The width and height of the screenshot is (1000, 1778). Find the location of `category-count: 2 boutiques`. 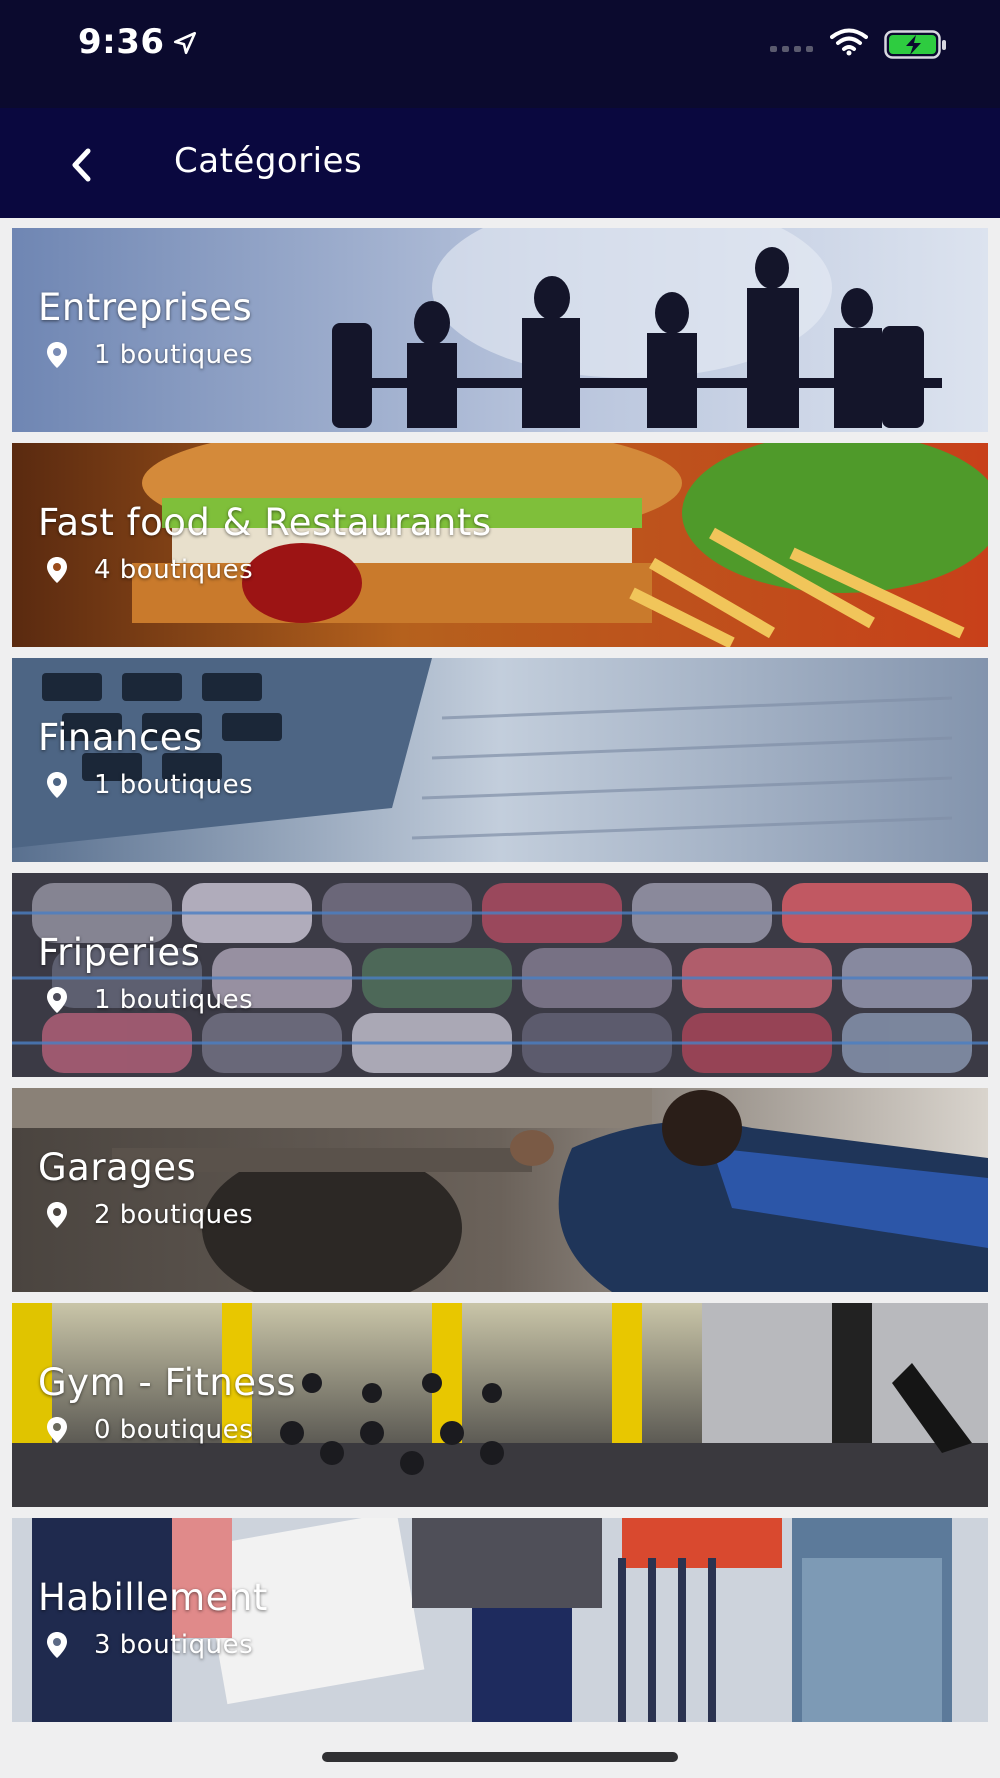

category-count: 2 boutiques is located at coordinates (174, 1215).